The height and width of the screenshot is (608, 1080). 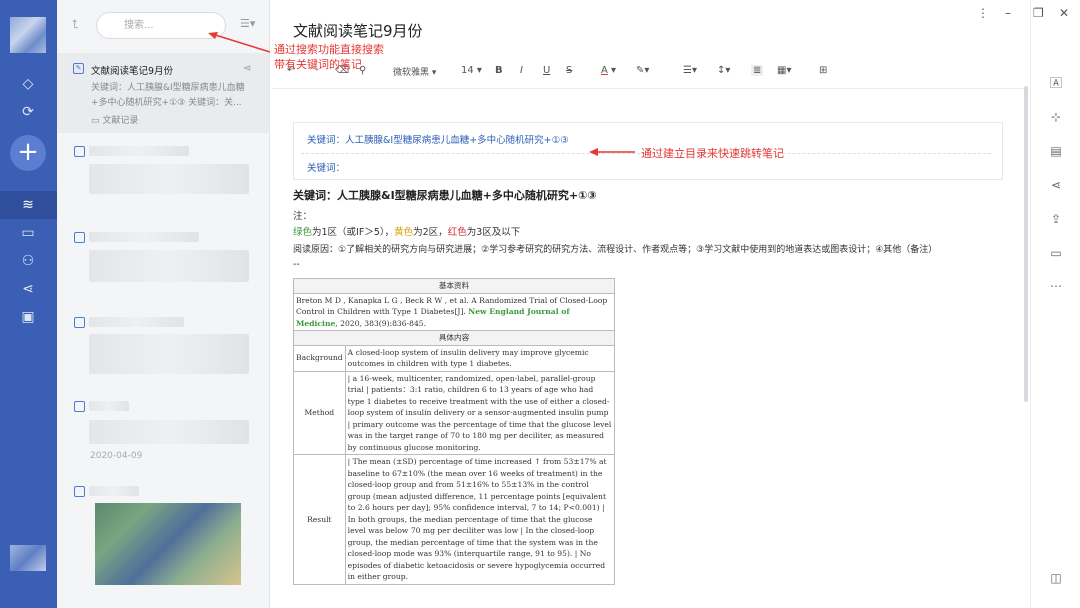 I want to click on zone-yellow: 黄色, so click(x=404, y=232).